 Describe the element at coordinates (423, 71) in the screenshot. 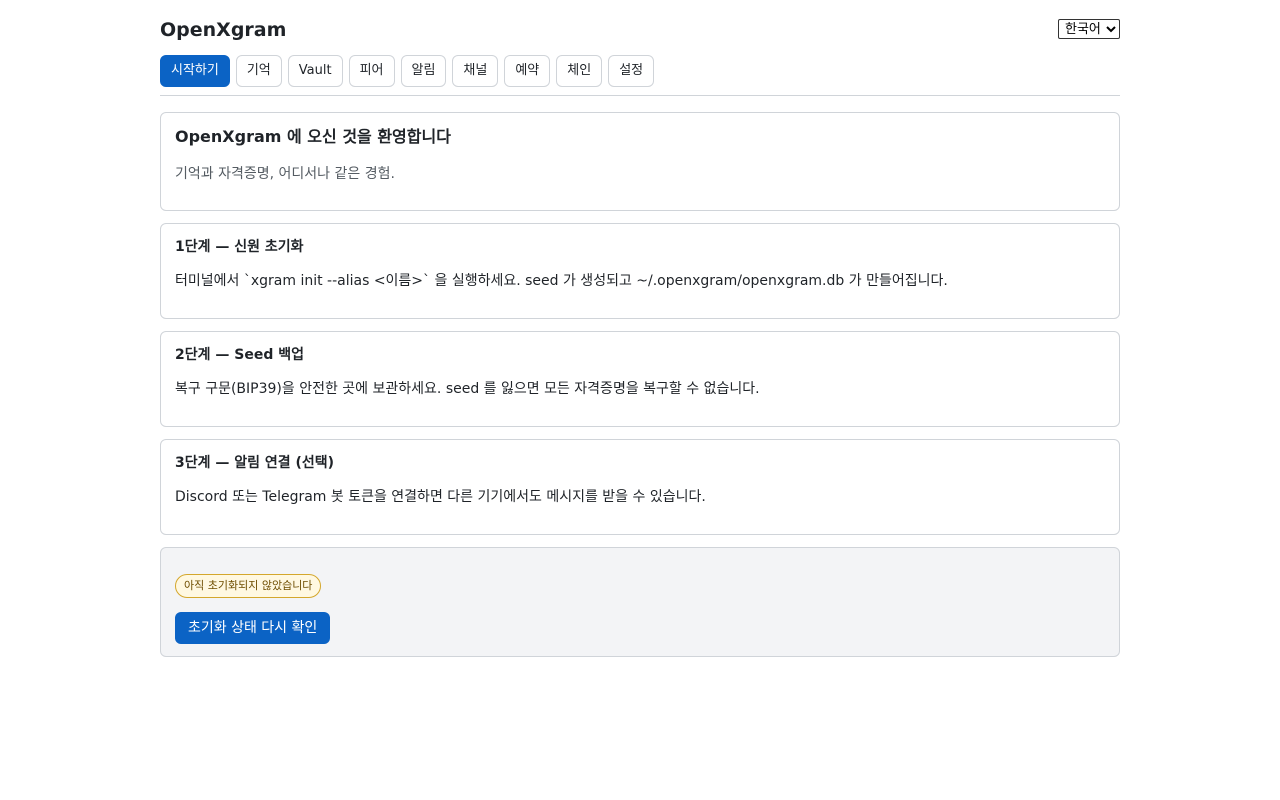

I see `tab-notifications: 알림` at that location.